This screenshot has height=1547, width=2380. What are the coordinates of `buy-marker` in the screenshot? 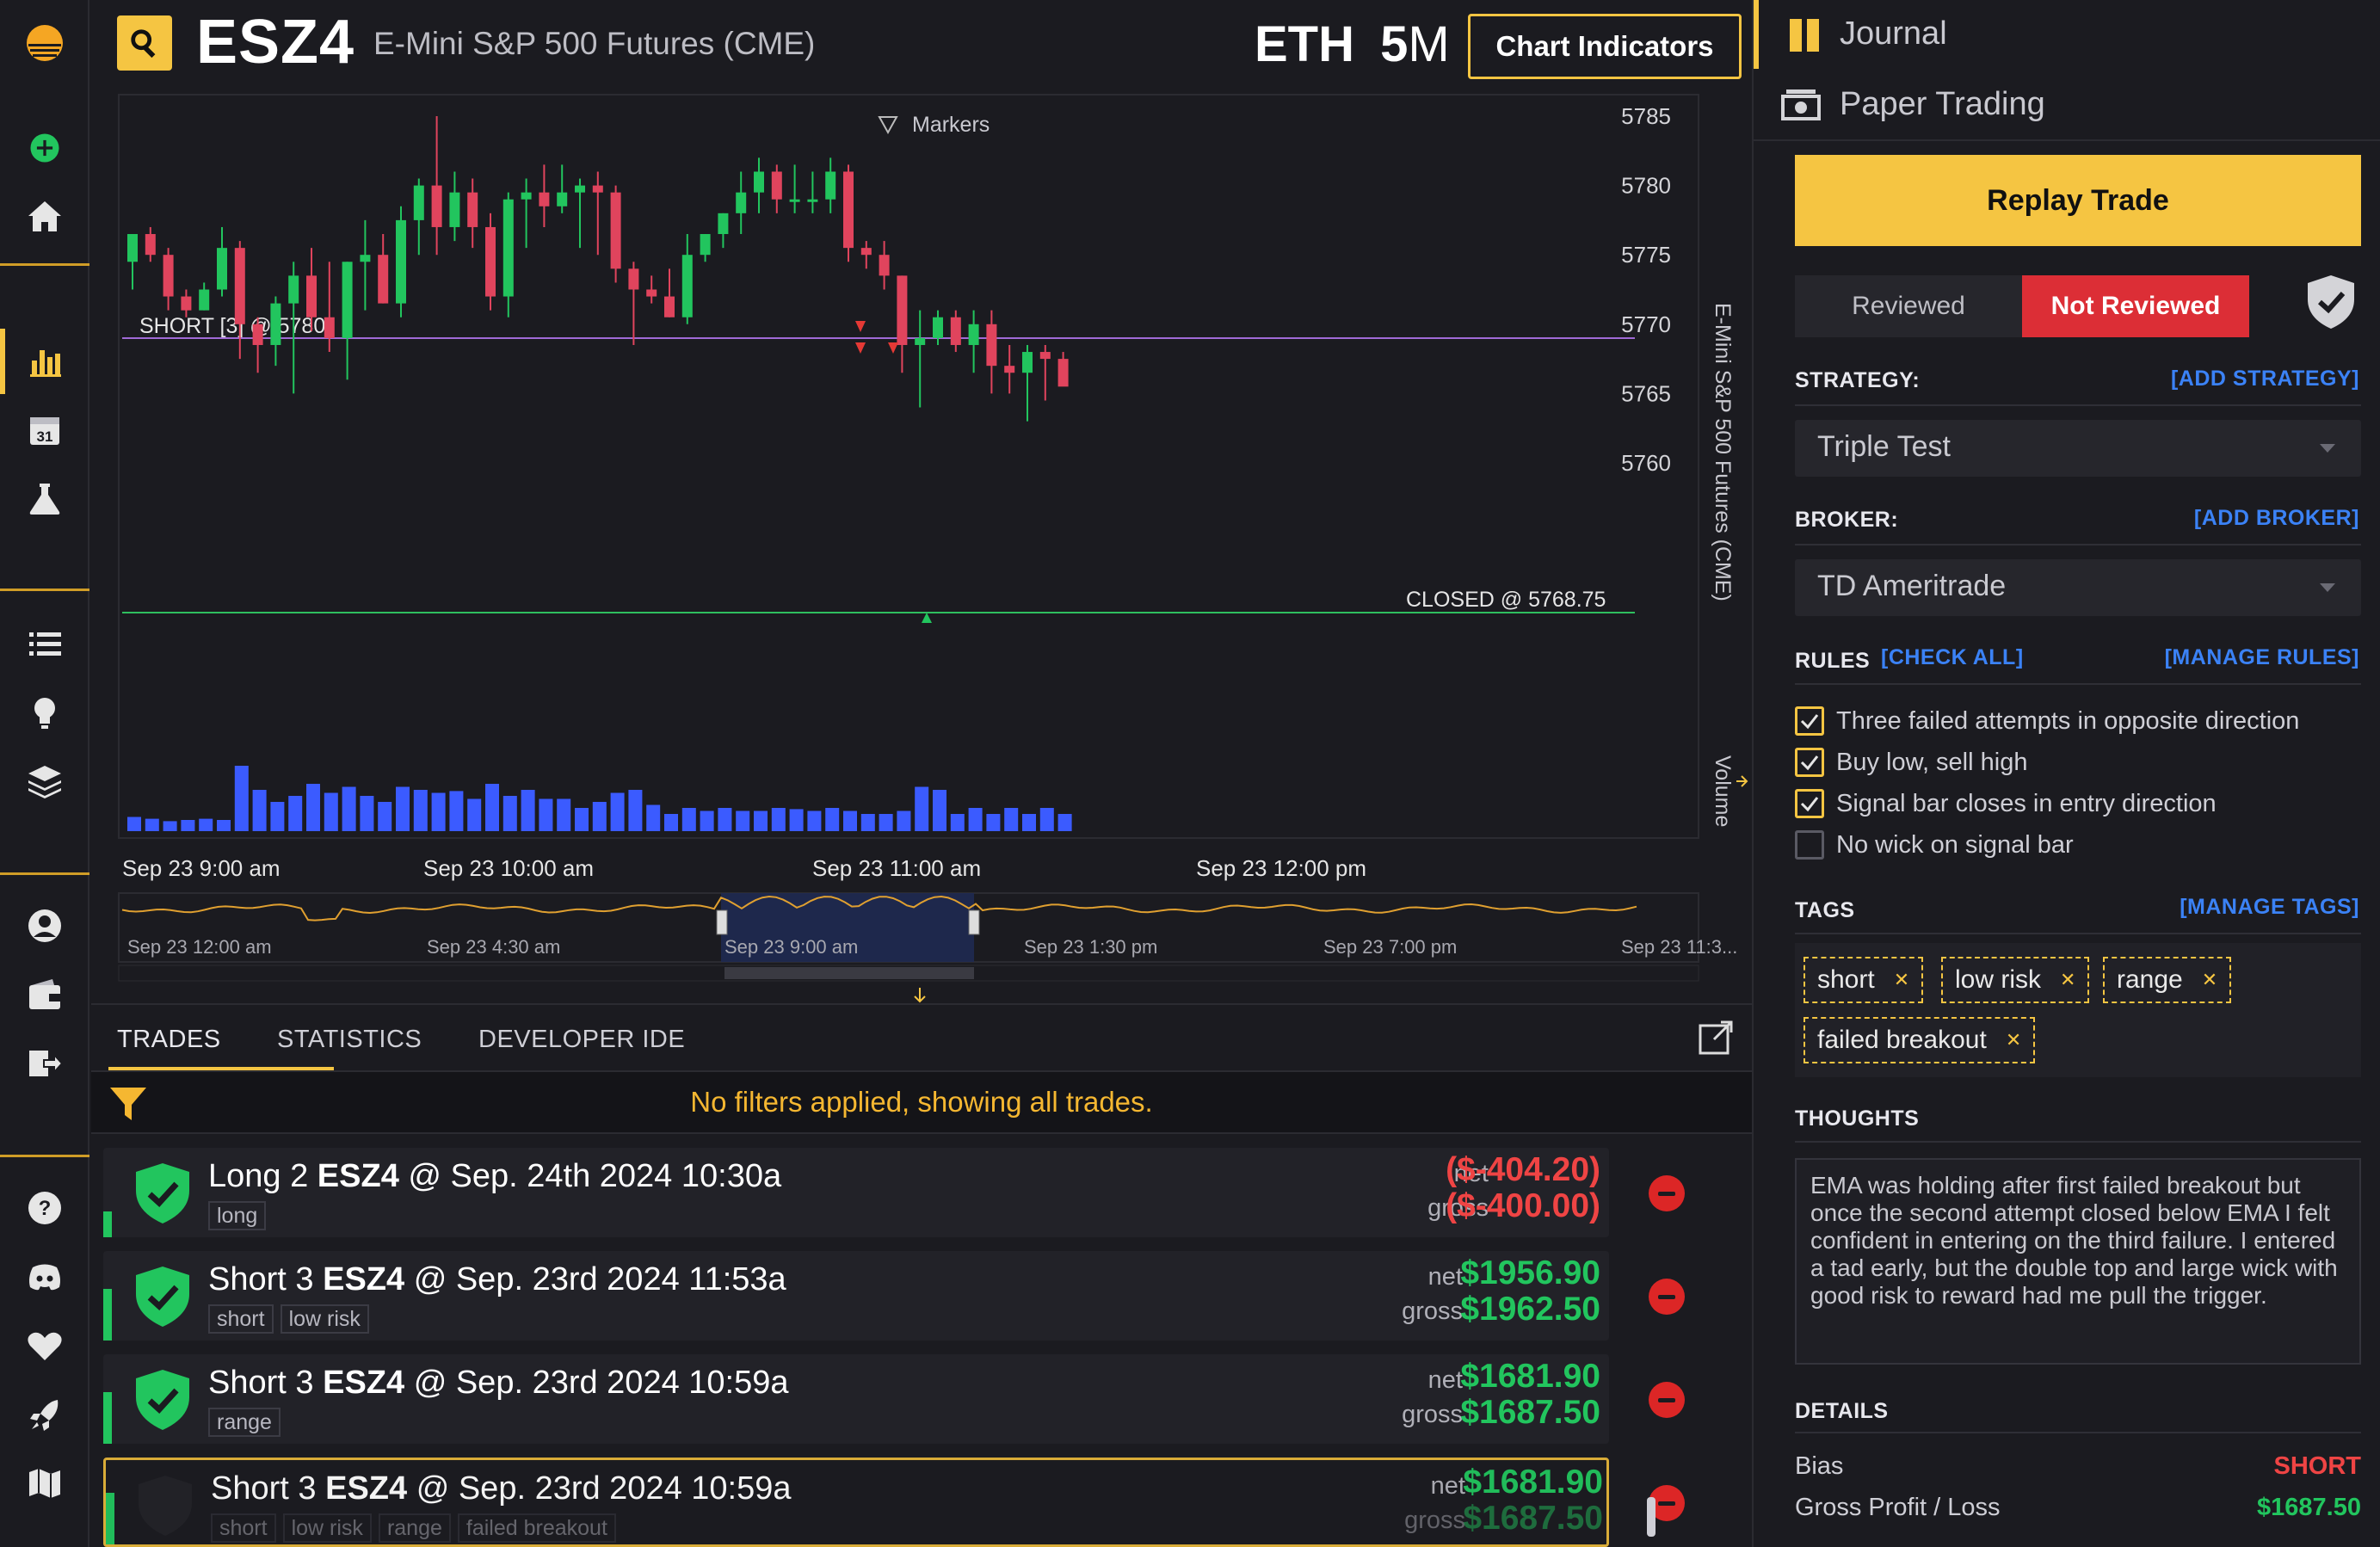 It's located at (927, 618).